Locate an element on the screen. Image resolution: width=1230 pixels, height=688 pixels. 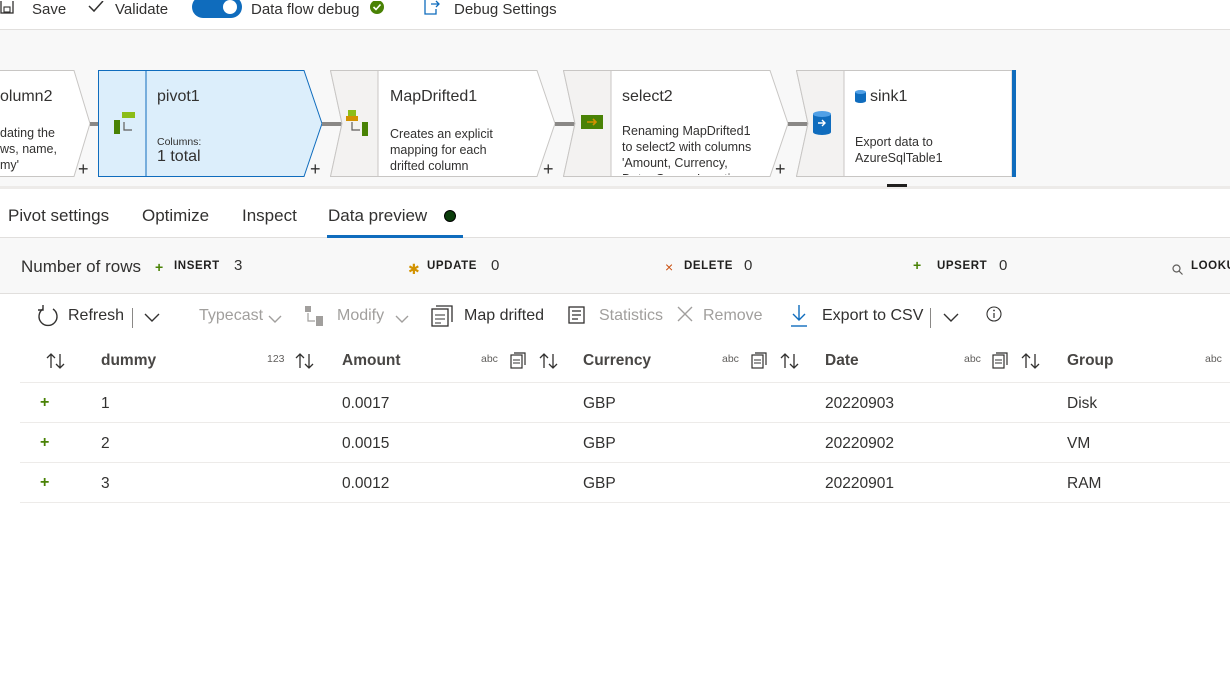
upsert-count: 0 is located at coordinates (1003, 265).